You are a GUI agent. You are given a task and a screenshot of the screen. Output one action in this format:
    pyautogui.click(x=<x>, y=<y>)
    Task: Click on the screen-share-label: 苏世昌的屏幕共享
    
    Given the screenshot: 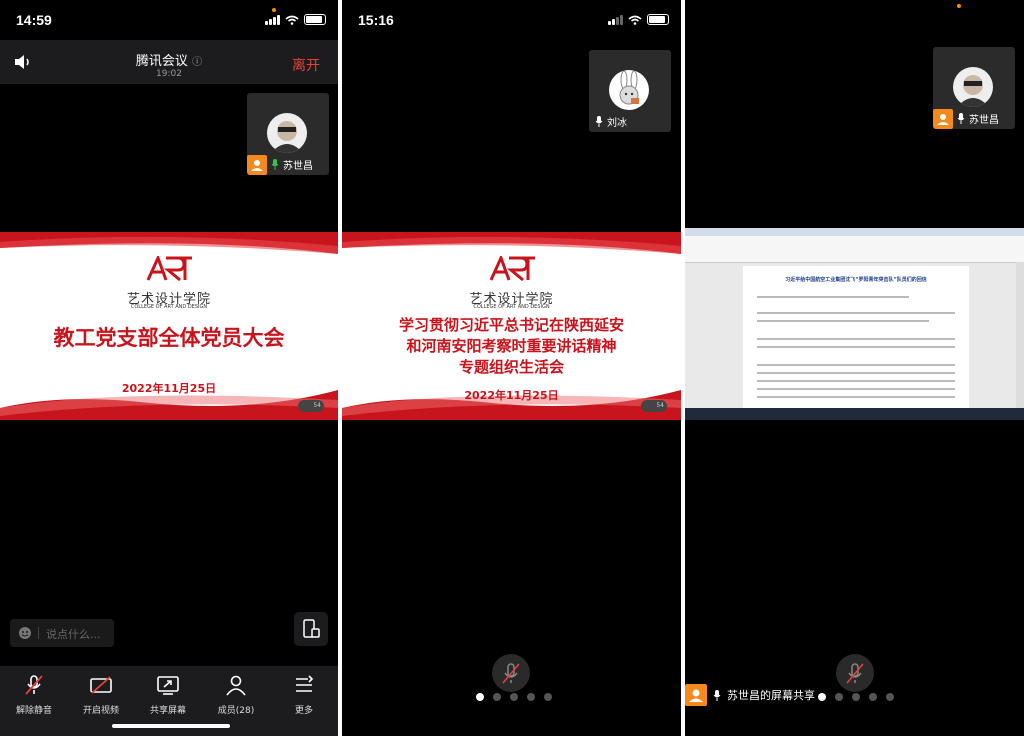 What is the action you would take?
    pyautogui.click(x=750, y=695)
    